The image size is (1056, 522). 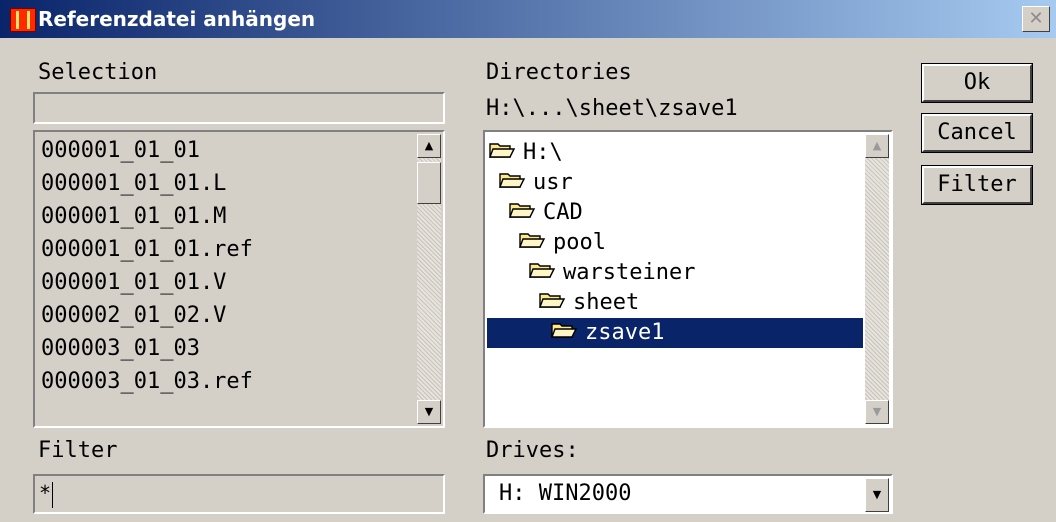 What do you see at coordinates (147, 250) in the screenshot?
I see `list-item: 000001_01_01.ref` at bounding box center [147, 250].